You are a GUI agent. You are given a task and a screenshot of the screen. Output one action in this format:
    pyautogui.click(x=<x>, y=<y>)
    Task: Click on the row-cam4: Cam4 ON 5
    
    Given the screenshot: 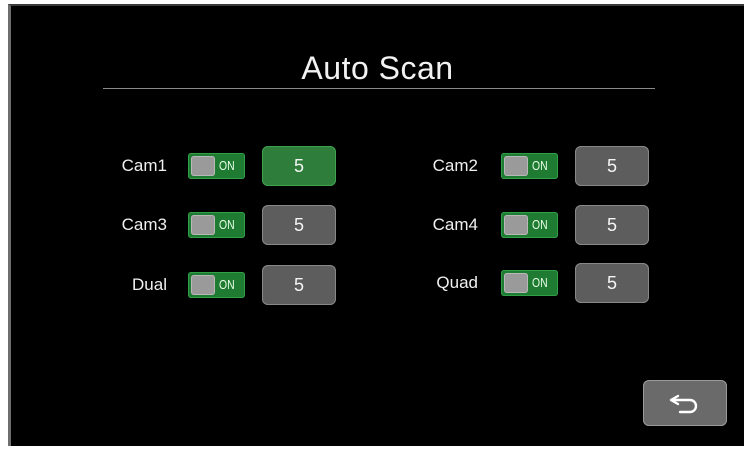 What is the action you would take?
    pyautogui.click(x=379, y=225)
    